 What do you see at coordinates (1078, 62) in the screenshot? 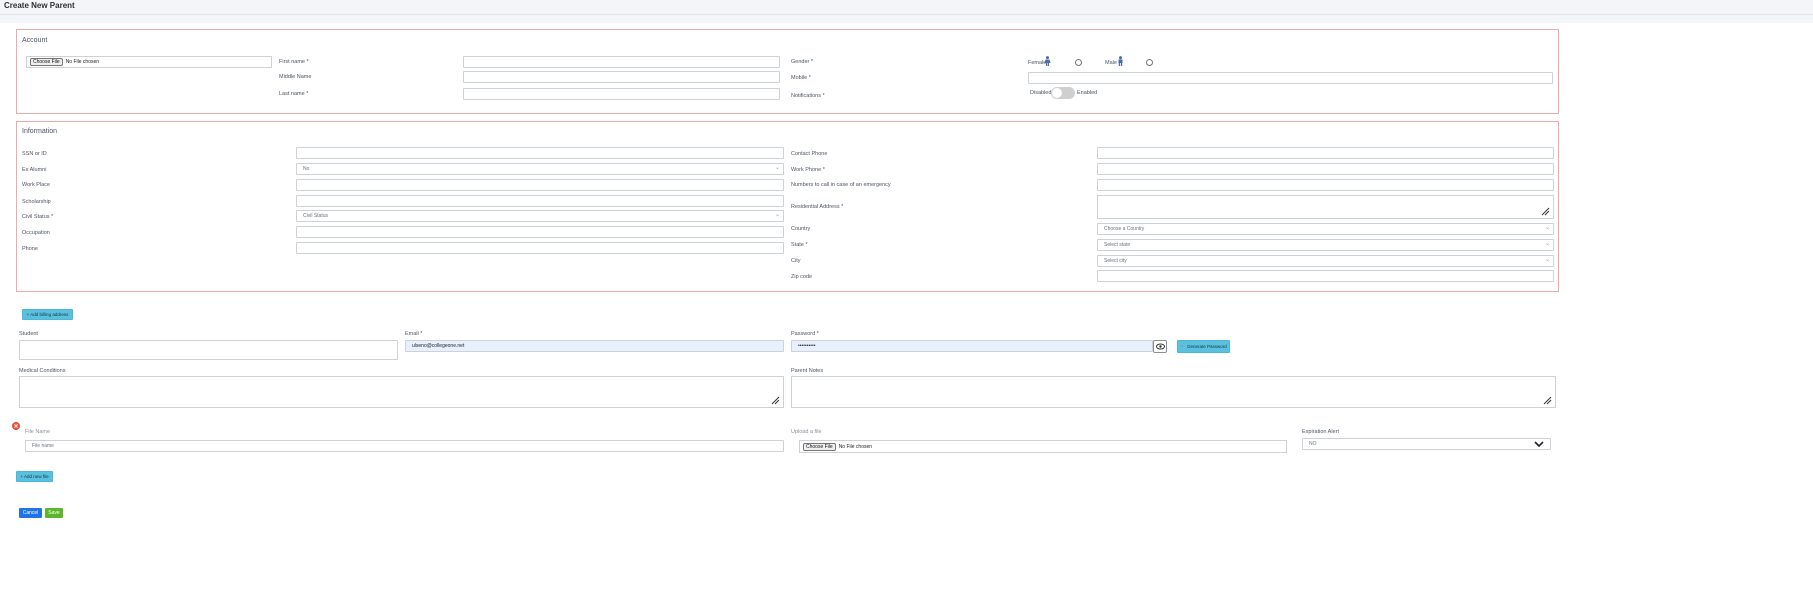
I see `female-radio` at bounding box center [1078, 62].